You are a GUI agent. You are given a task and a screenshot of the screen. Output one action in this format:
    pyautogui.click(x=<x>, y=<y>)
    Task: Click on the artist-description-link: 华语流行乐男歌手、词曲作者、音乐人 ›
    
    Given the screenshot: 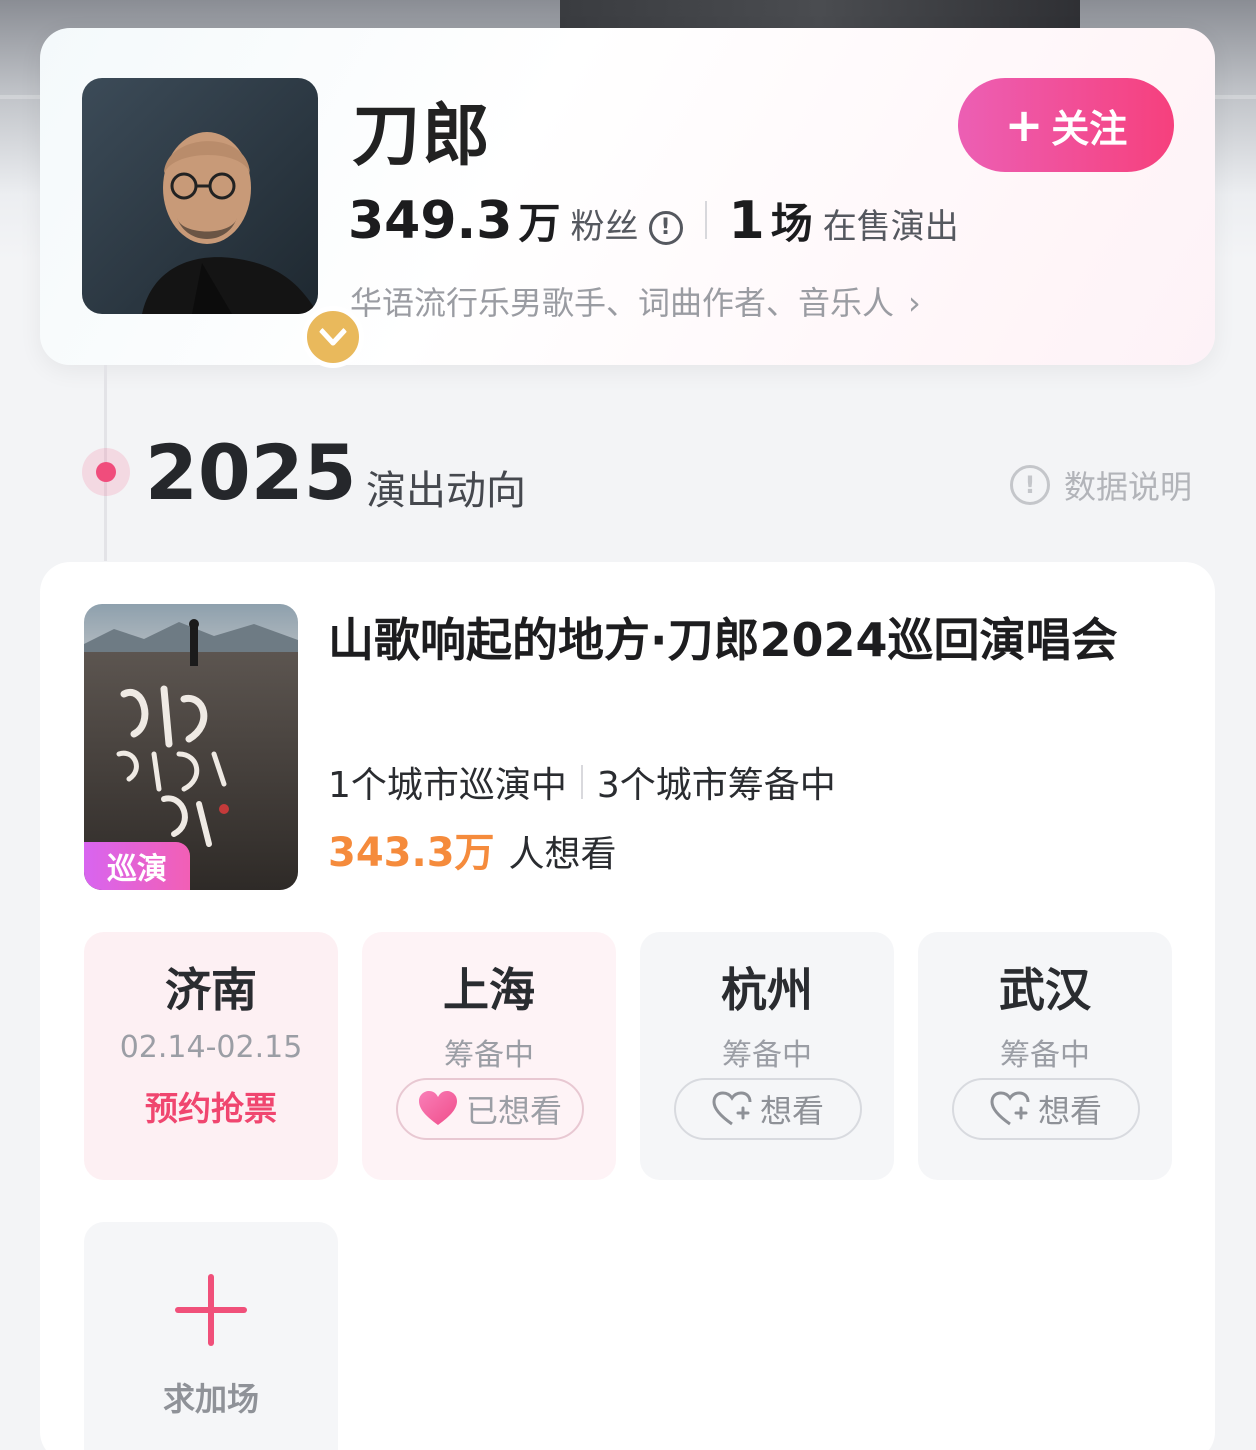 What is the action you would take?
    pyautogui.click(x=635, y=301)
    